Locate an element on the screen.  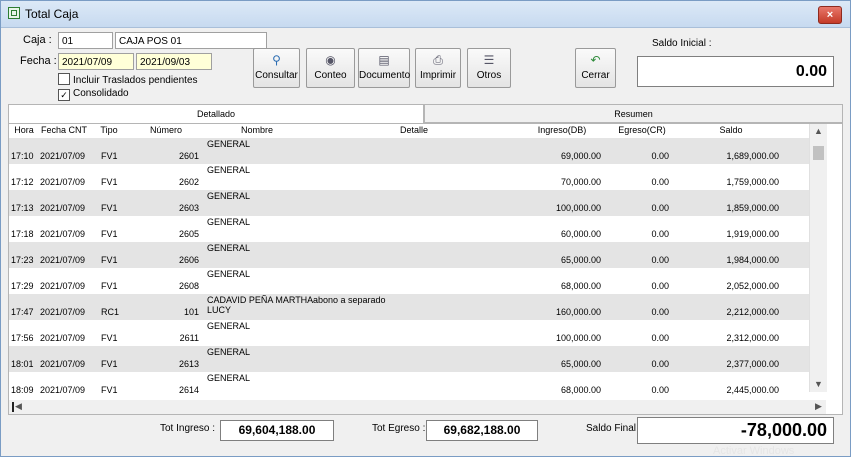
col-hora: Hora is located at coordinates (24, 130).